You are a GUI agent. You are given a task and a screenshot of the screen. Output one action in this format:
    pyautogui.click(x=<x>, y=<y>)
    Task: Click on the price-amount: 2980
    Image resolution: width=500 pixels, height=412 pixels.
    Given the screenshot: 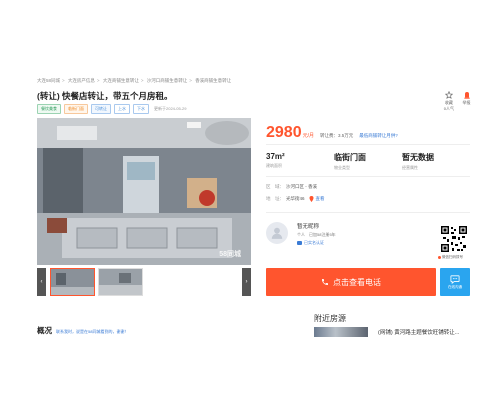 What is the action you would take?
    pyautogui.click(x=284, y=132)
    